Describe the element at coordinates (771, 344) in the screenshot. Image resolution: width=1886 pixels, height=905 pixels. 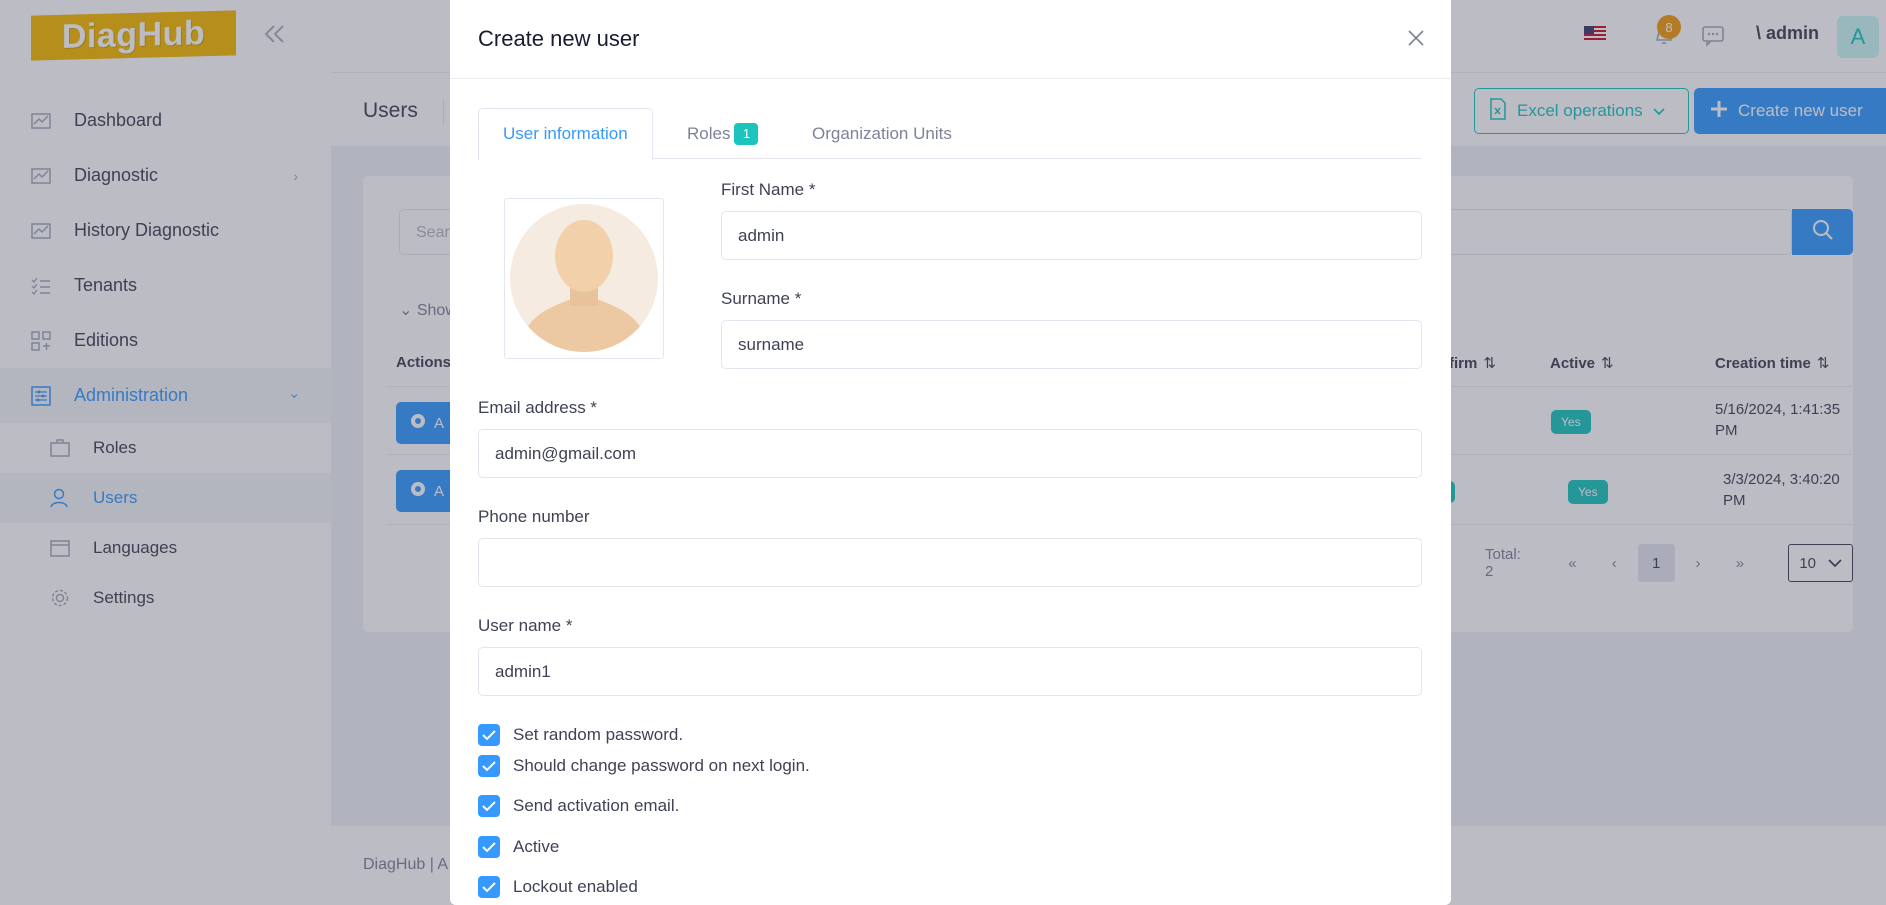
I see `surname-value: surname` at that location.